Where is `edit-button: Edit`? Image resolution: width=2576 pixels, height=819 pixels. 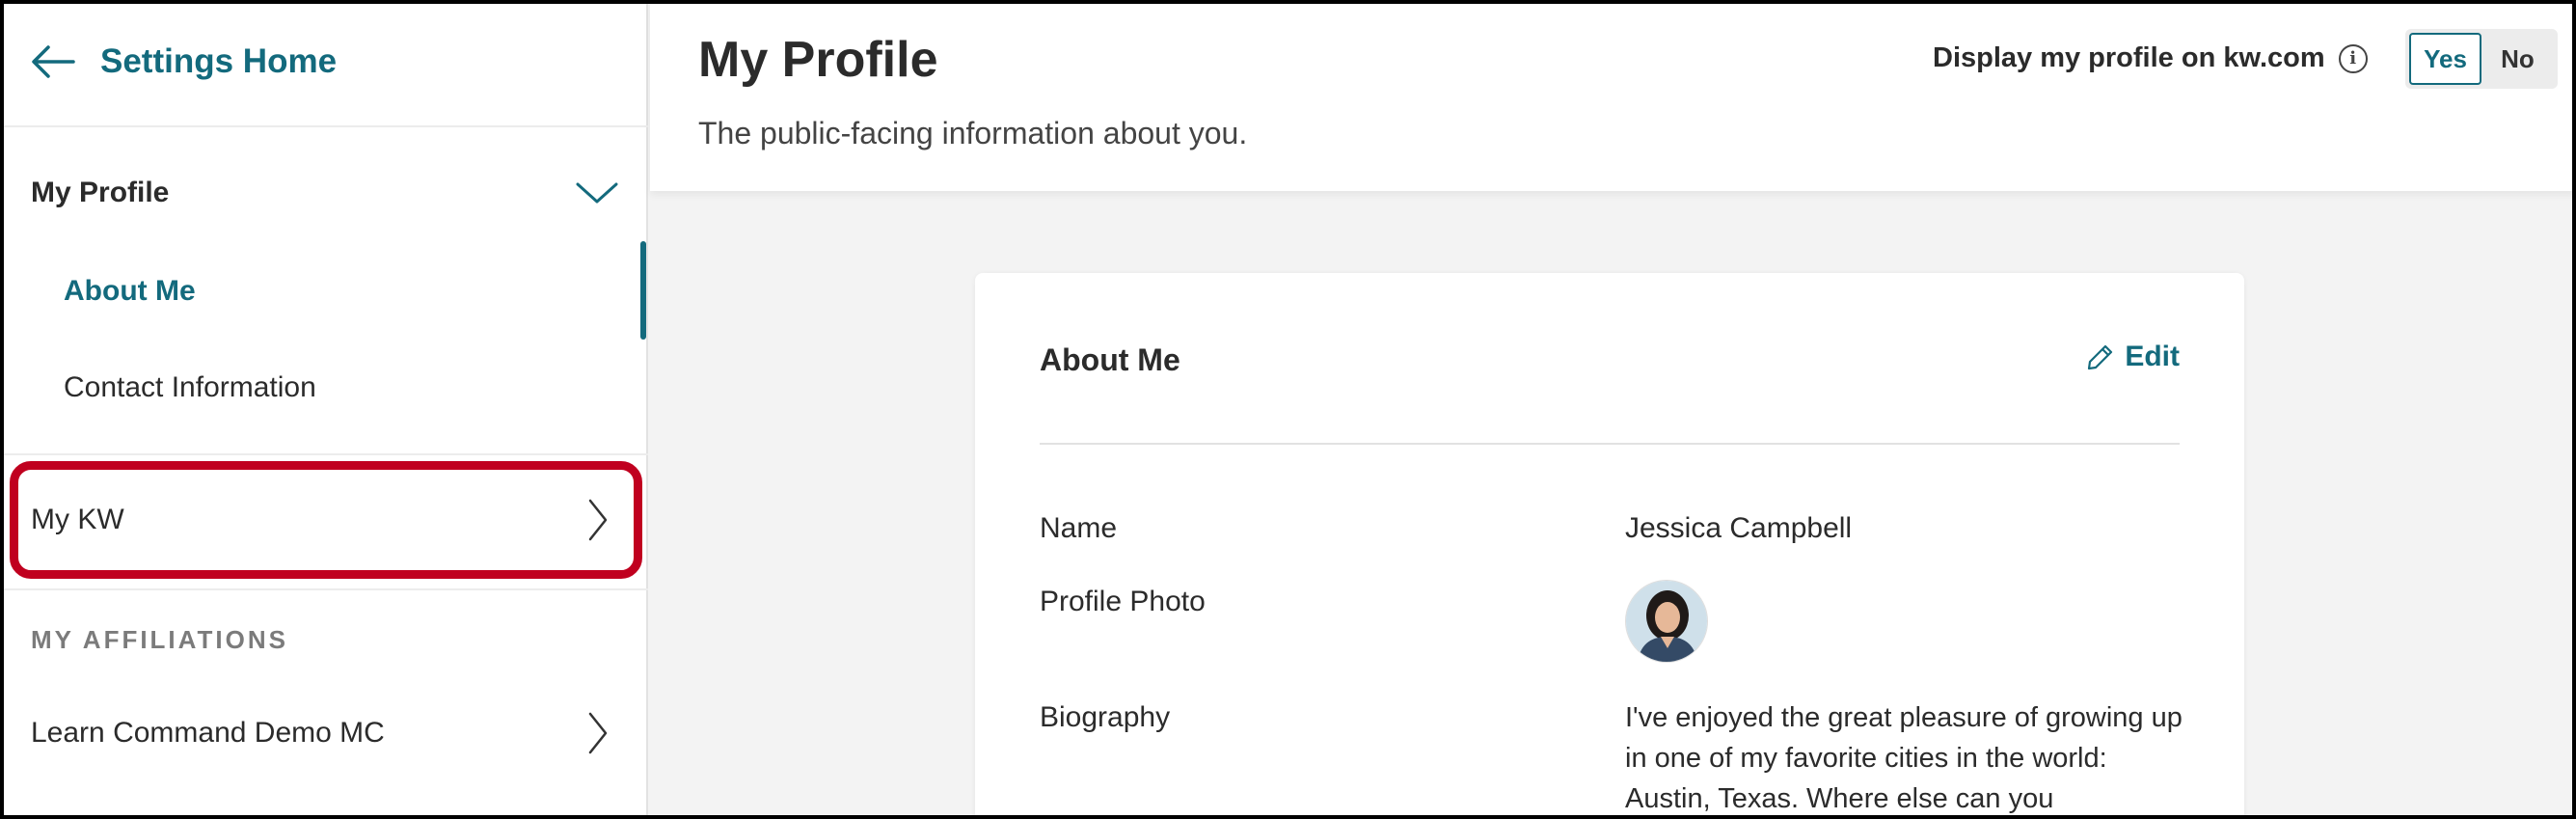 edit-button: Edit is located at coordinates (2133, 357).